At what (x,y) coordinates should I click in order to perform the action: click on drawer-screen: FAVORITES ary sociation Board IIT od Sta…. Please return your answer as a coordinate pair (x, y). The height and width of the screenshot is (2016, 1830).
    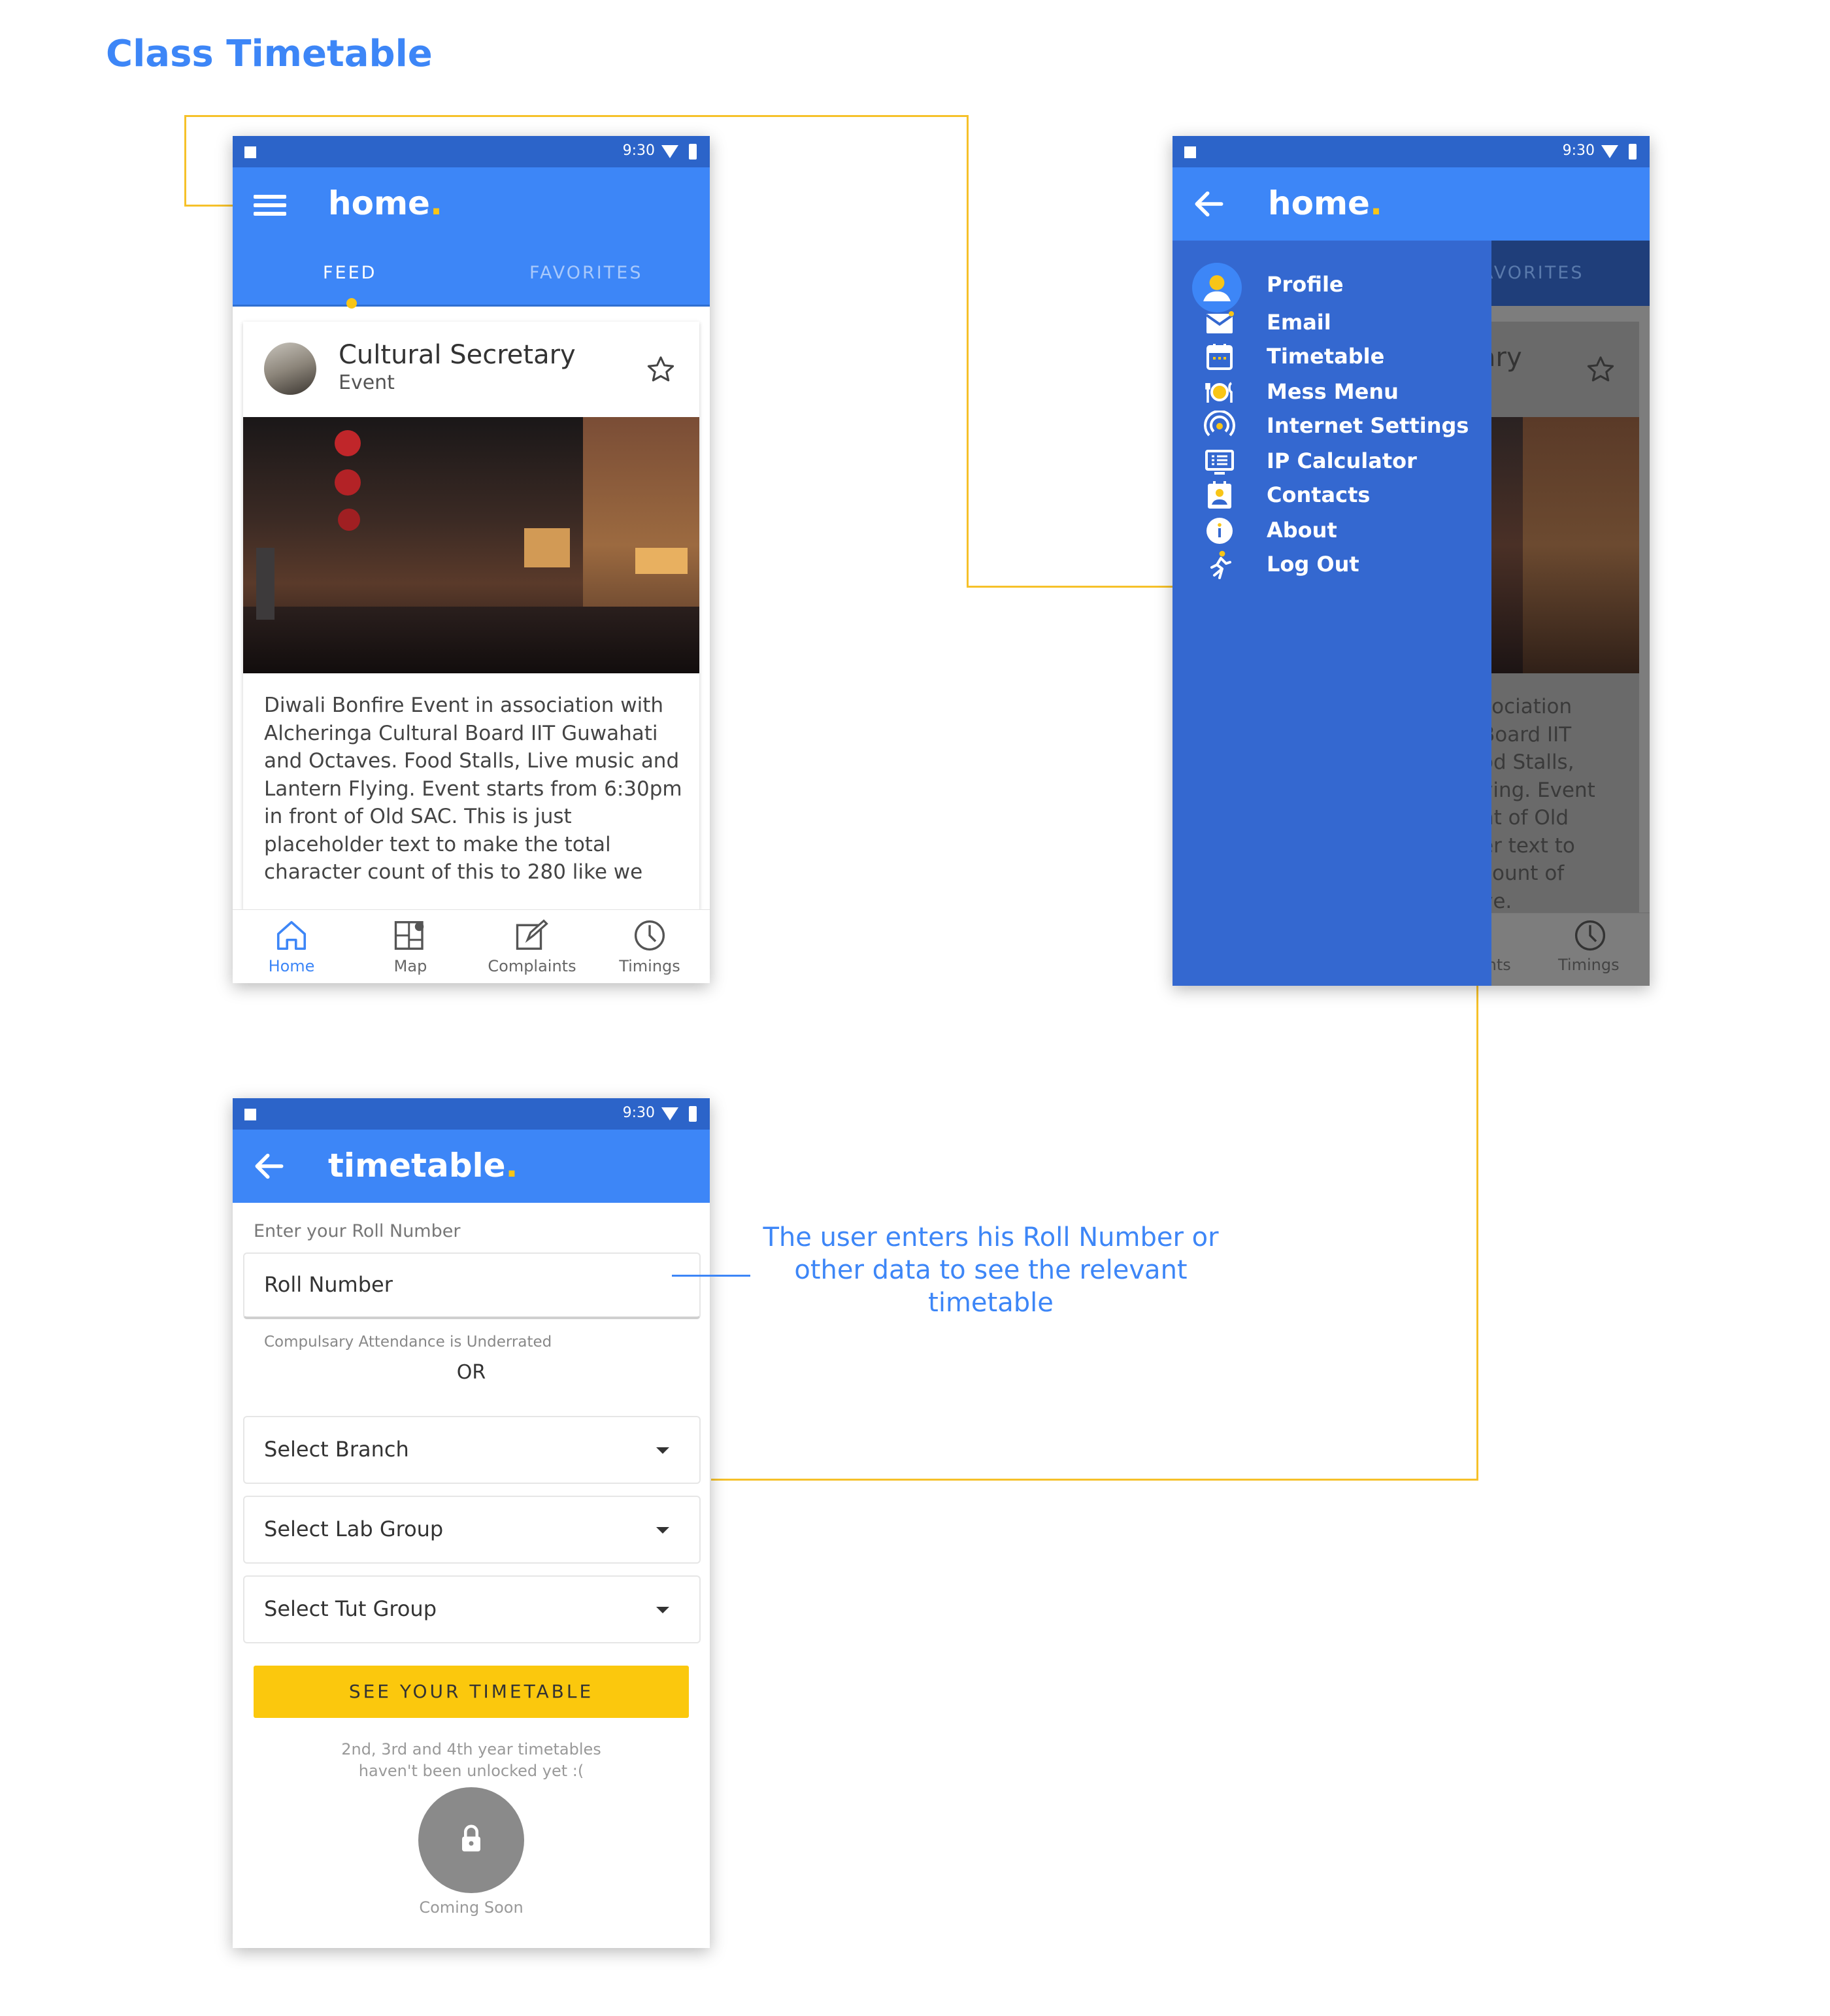
    Looking at the image, I should click on (1411, 561).